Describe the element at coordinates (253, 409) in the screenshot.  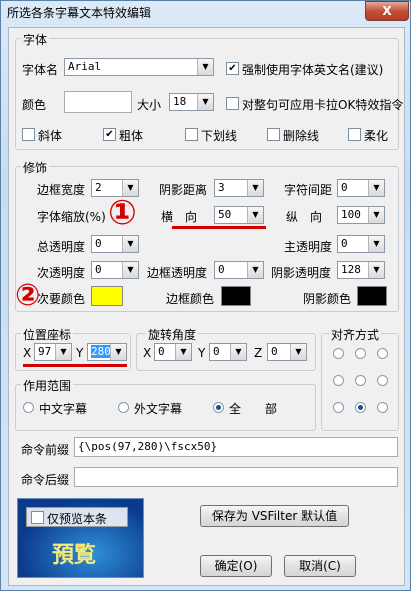
I see `scope-all-label: 全 部` at that location.